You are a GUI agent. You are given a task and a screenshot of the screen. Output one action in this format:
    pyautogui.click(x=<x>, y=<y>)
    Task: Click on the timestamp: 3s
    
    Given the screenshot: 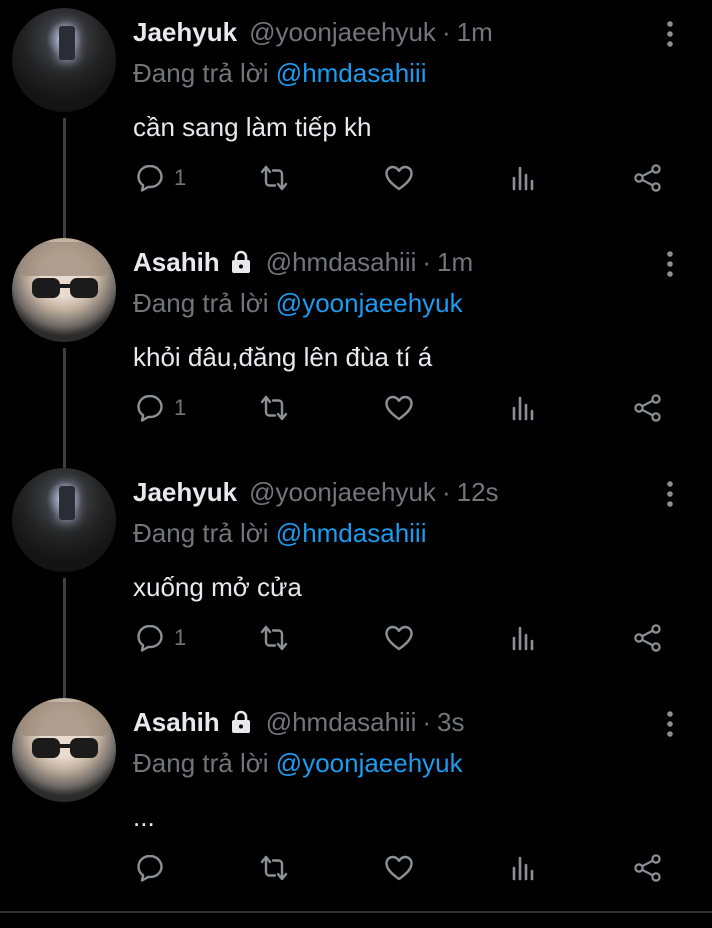 What is the action you would take?
    pyautogui.click(x=450, y=722)
    